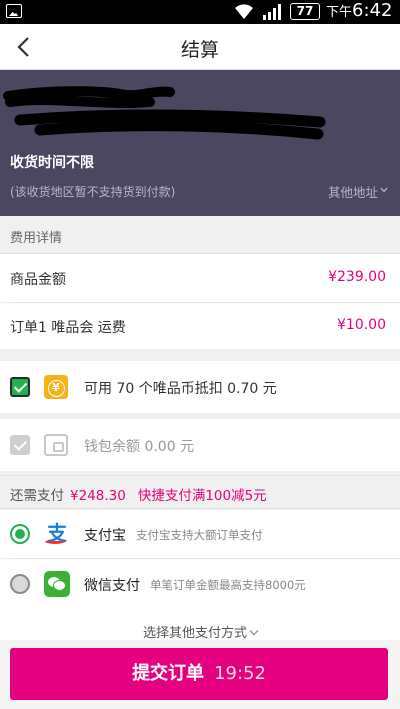  I want to click on battery-icon: 77, so click(305, 11).